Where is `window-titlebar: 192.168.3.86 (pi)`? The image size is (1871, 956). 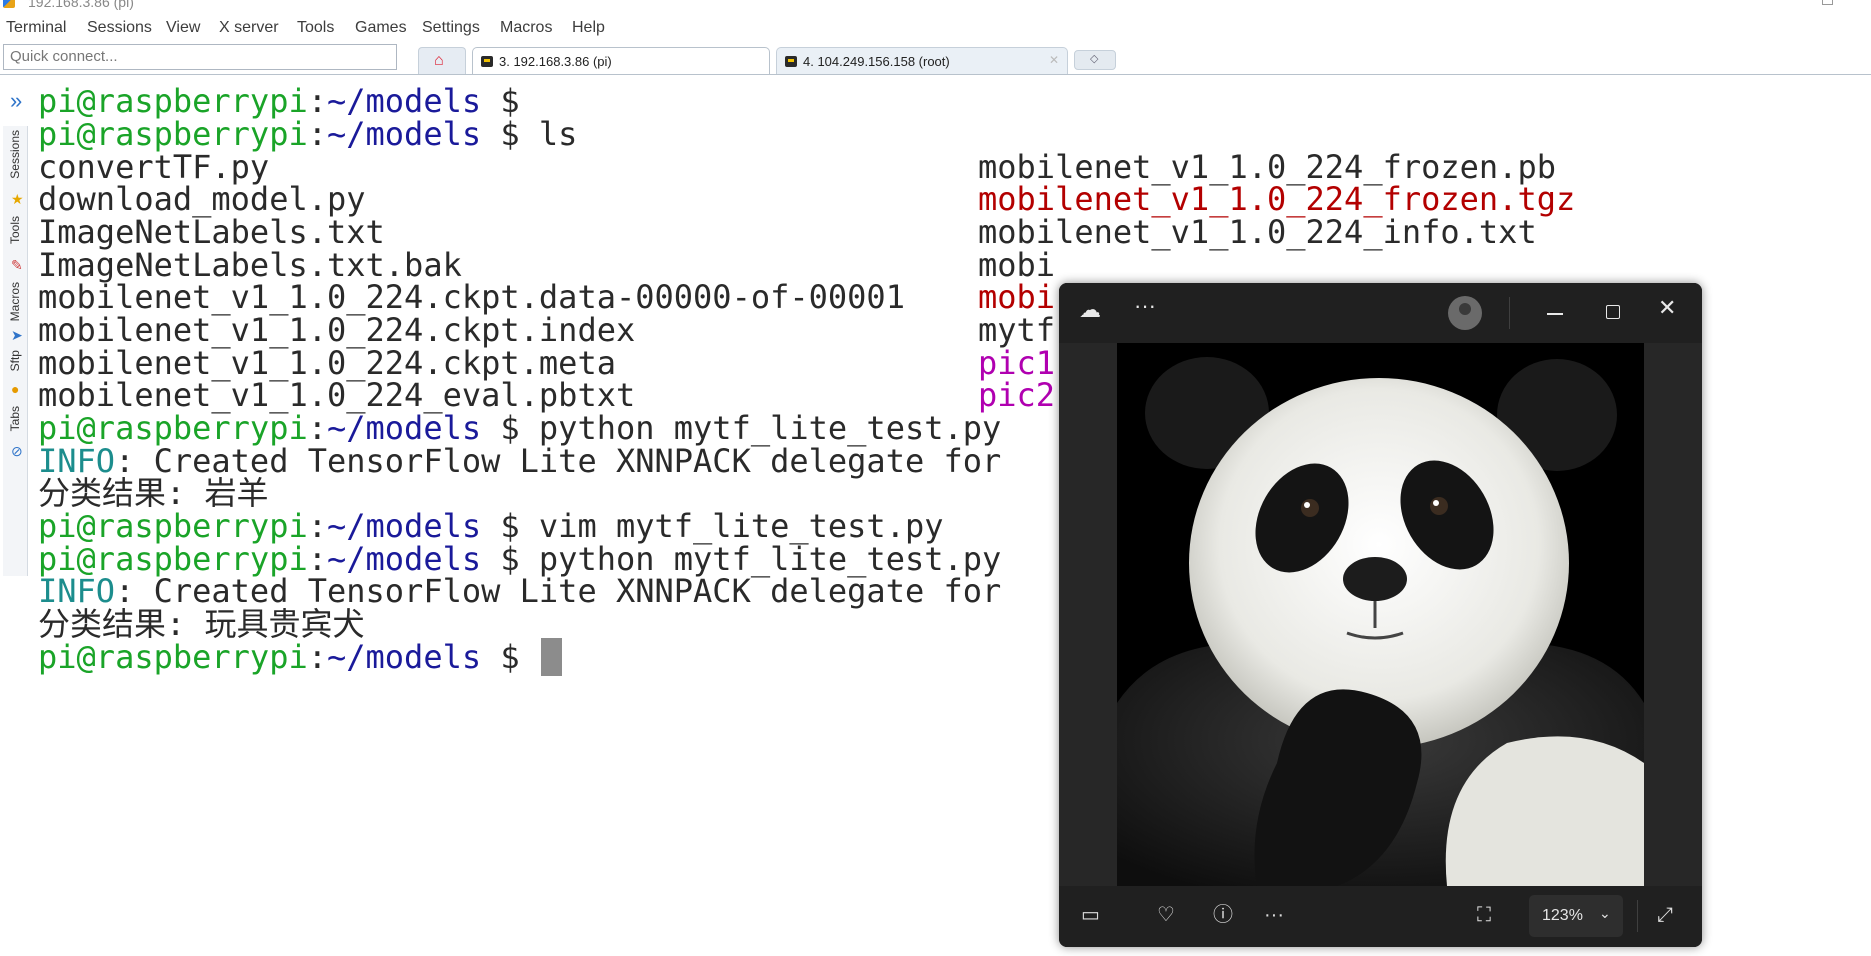
window-titlebar: 192.168.3.86 (pi) is located at coordinates (935, 7).